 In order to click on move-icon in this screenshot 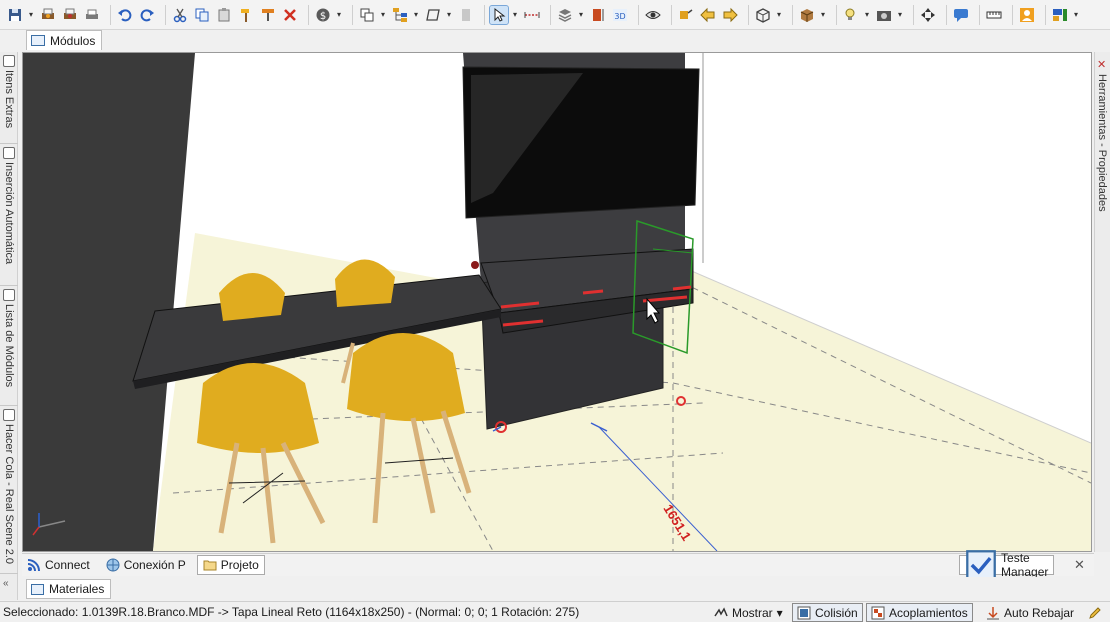, I will do `click(928, 15)`.